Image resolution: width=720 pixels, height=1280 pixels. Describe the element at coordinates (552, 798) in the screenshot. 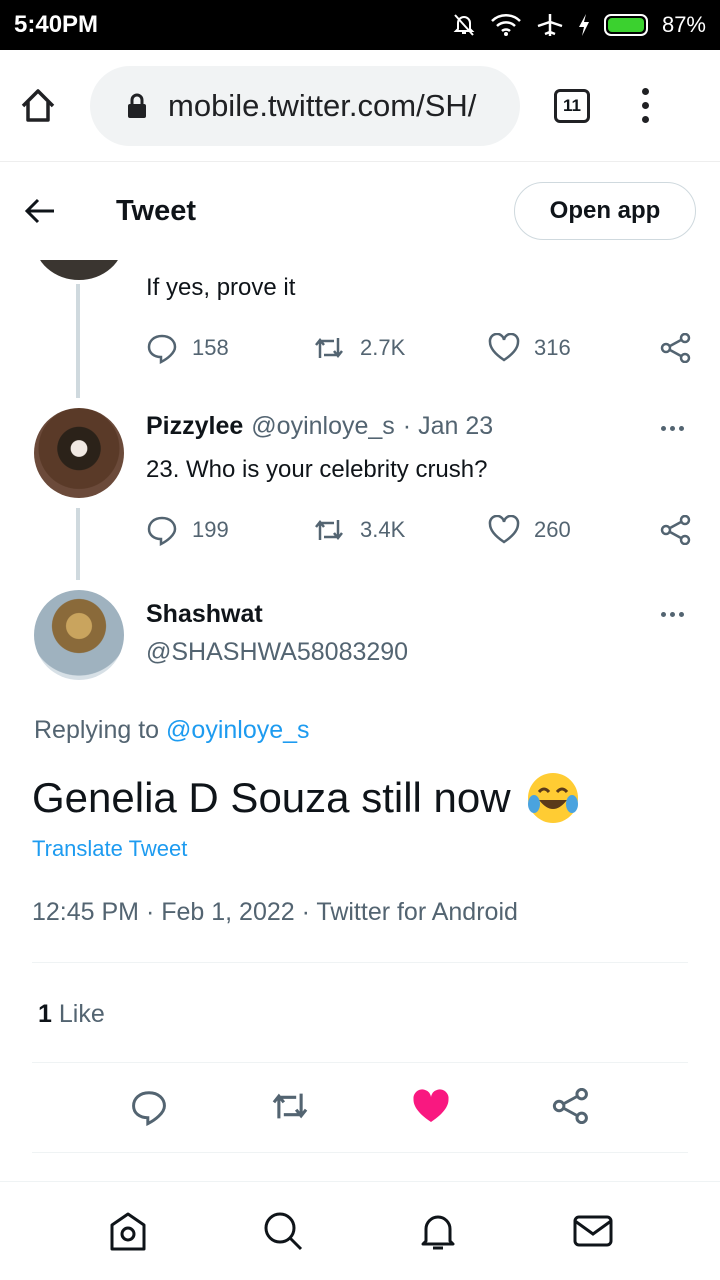

I see `tears-of-joy-emoji-icon` at that location.